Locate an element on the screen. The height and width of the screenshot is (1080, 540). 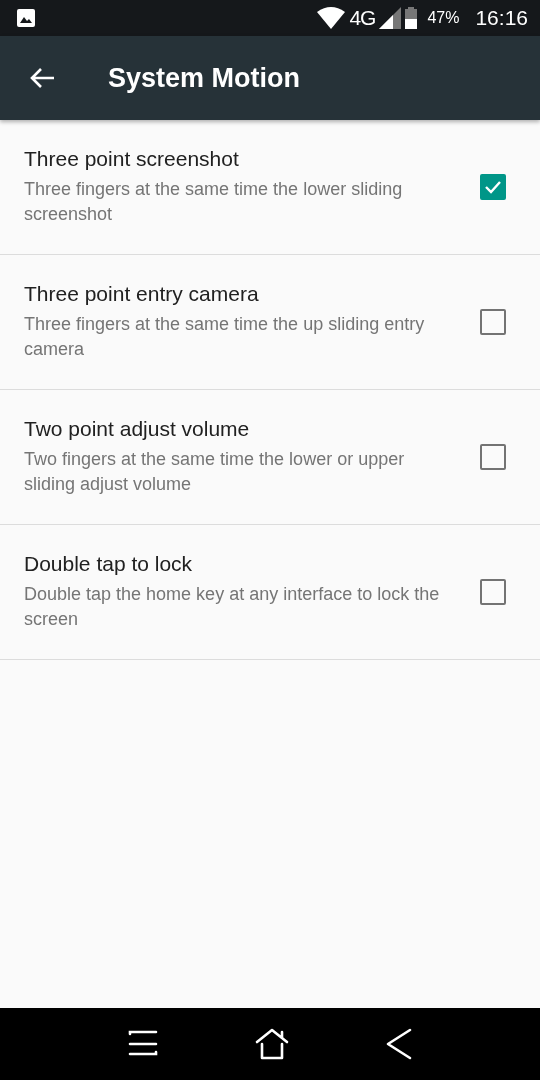
setting-summary: Double tap the home key at any interface to lock the screen is located at coordinates (232, 607).